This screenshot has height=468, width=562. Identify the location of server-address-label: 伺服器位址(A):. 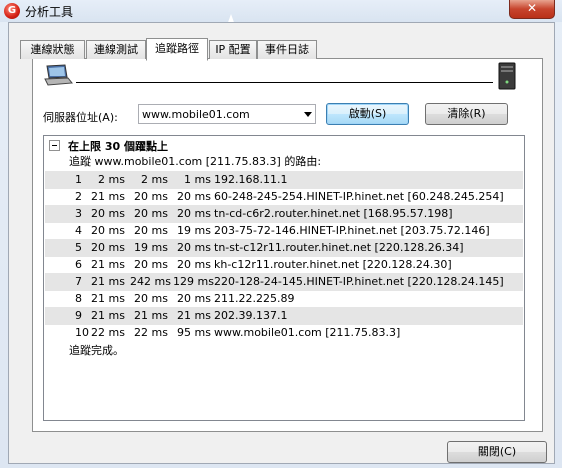
(80, 117).